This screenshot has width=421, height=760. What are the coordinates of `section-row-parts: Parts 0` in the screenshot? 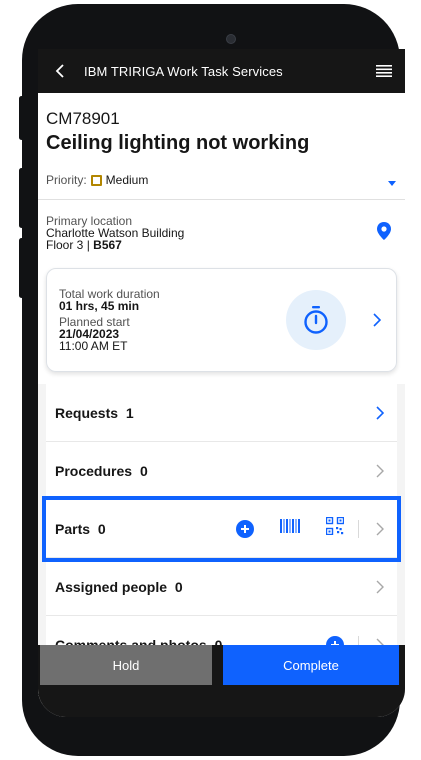 It's located at (221, 529).